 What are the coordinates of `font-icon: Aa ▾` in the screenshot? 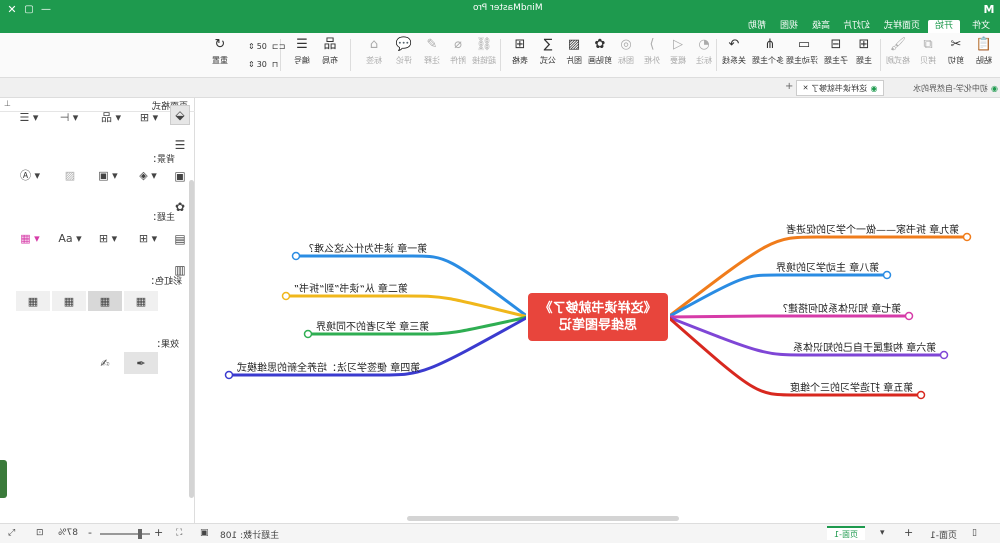 It's located at (70, 238).